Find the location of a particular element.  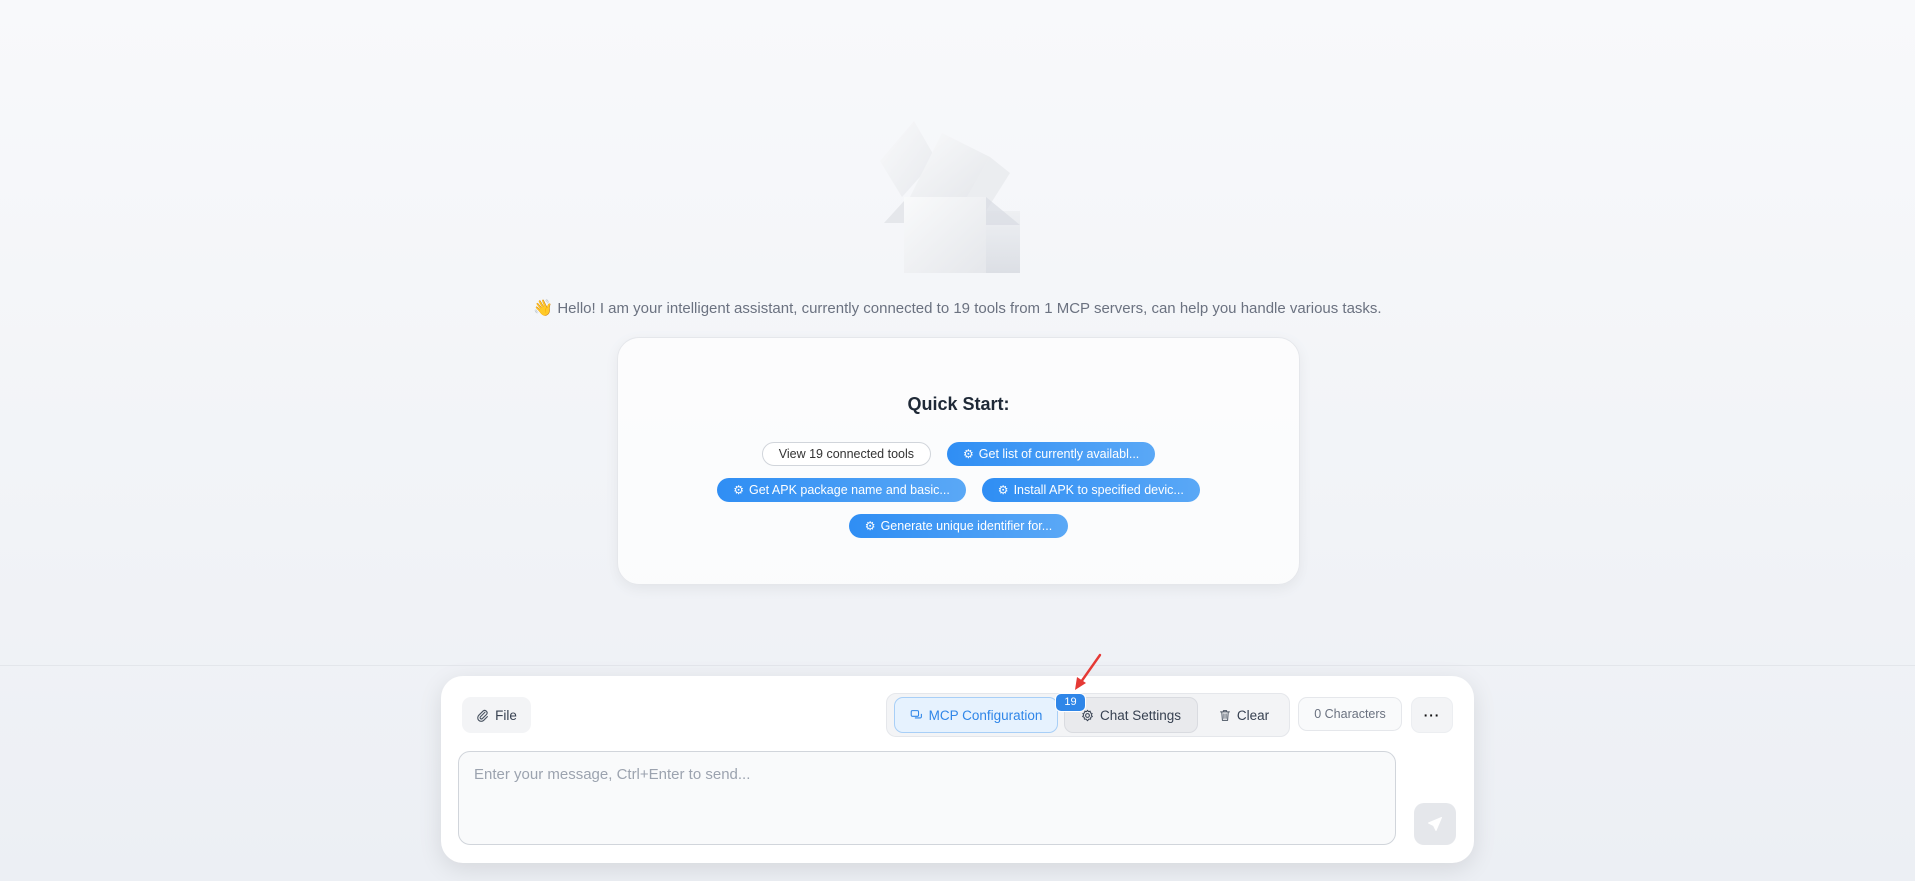

chat-settings-label: Chat Settings is located at coordinates (1140, 715).